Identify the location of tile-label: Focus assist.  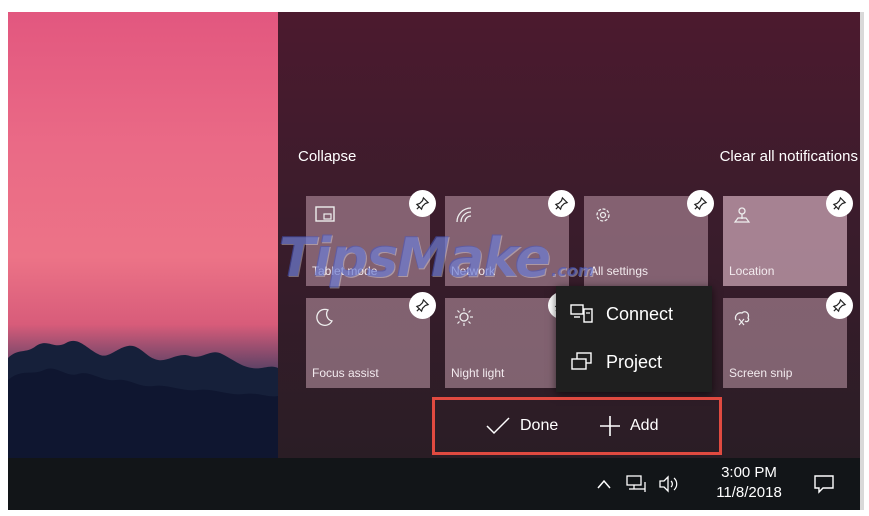
(345, 373).